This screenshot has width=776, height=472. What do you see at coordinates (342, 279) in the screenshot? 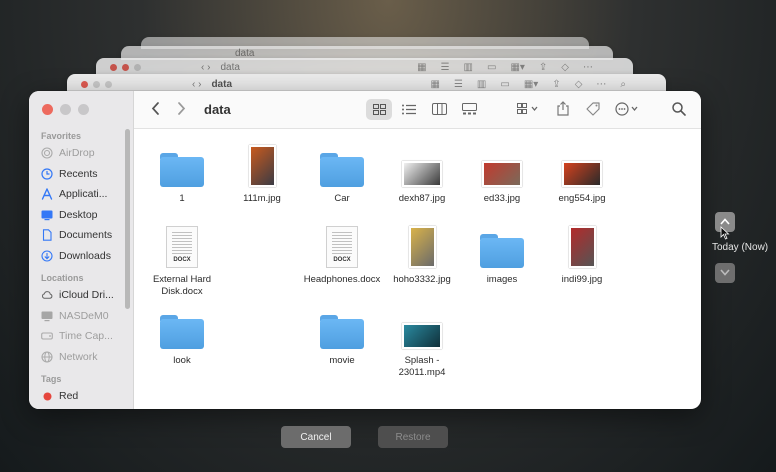
I see `file-name: Headphones.docx` at bounding box center [342, 279].